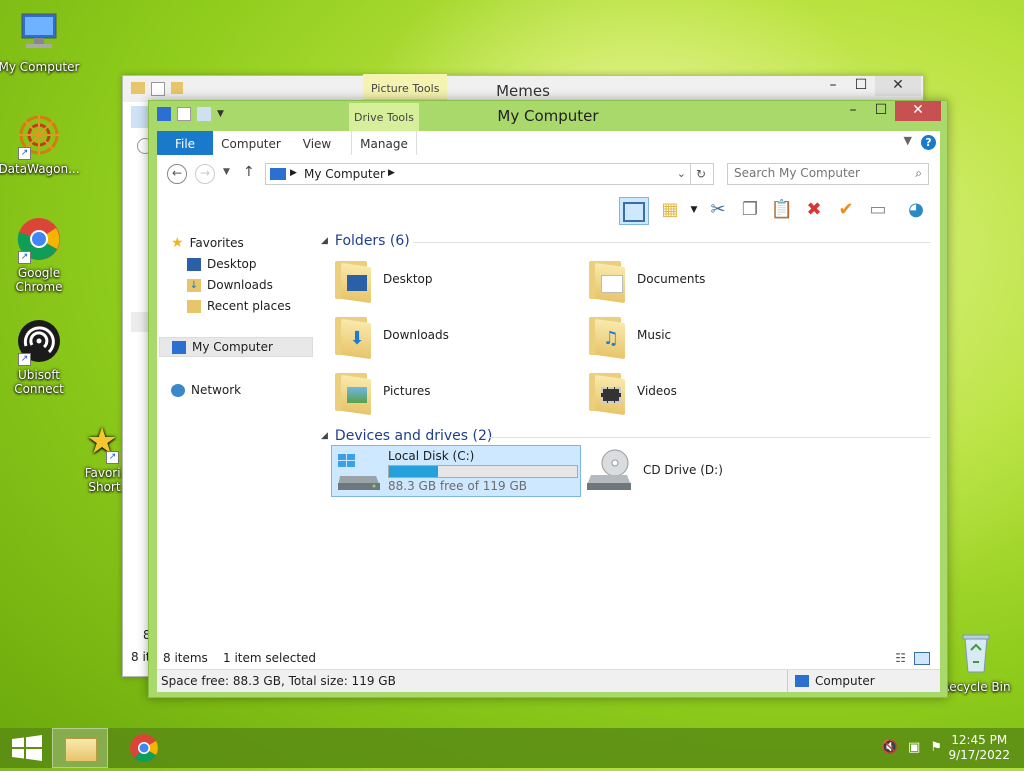 The image size is (1024, 771). Describe the element at coordinates (626, 241) in the screenshot. I see `folders-group-header: ◢ Folders (6)` at that location.